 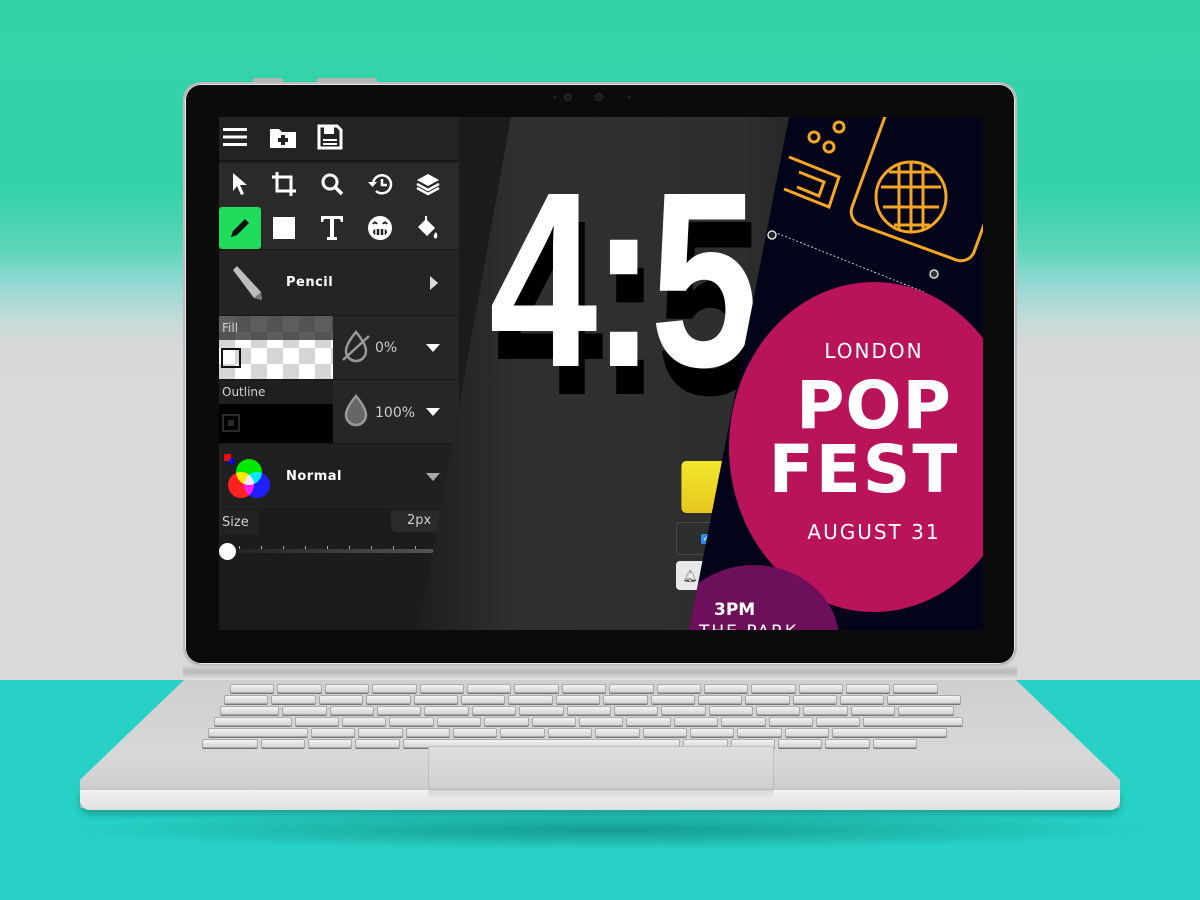 I want to click on hamburger-menu-icon, so click(x=235, y=137).